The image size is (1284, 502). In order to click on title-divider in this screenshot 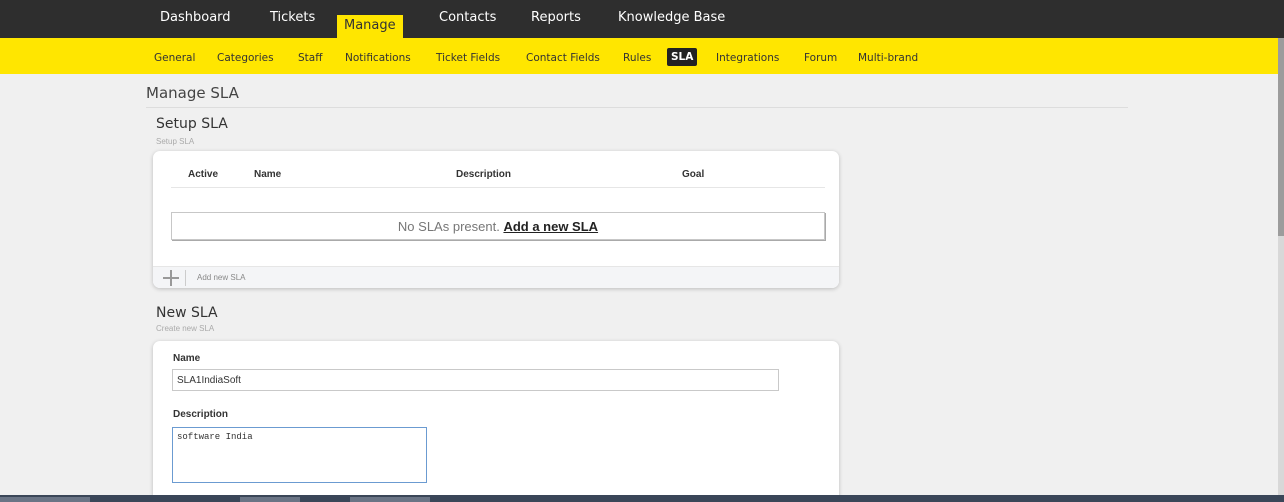, I will do `click(637, 107)`.